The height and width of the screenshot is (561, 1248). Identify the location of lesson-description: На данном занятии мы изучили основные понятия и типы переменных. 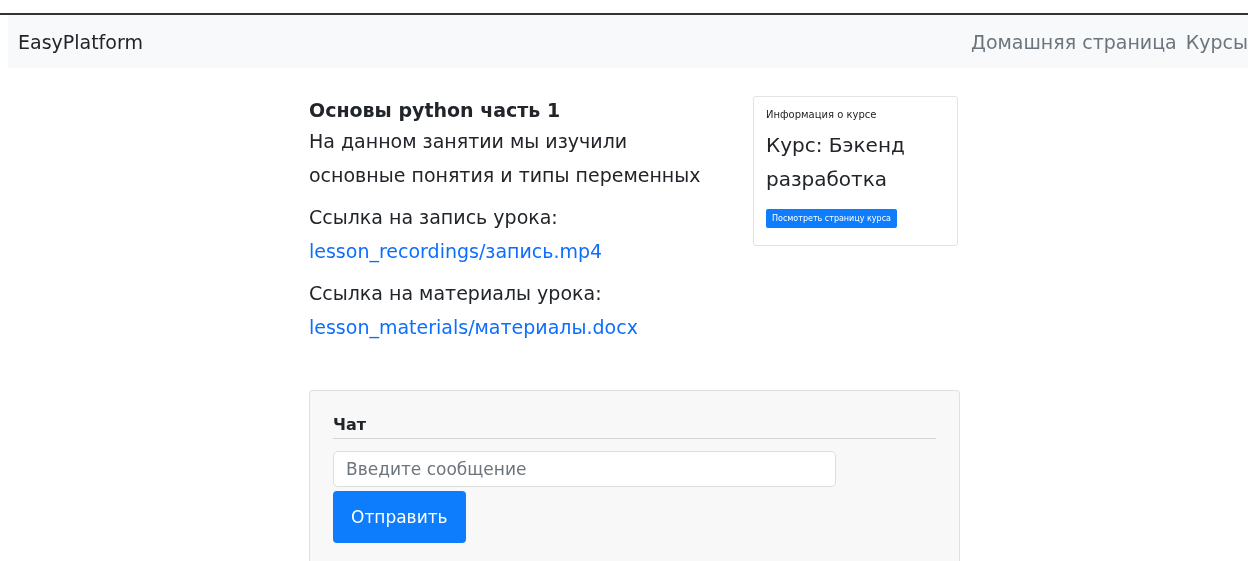
(505, 158).